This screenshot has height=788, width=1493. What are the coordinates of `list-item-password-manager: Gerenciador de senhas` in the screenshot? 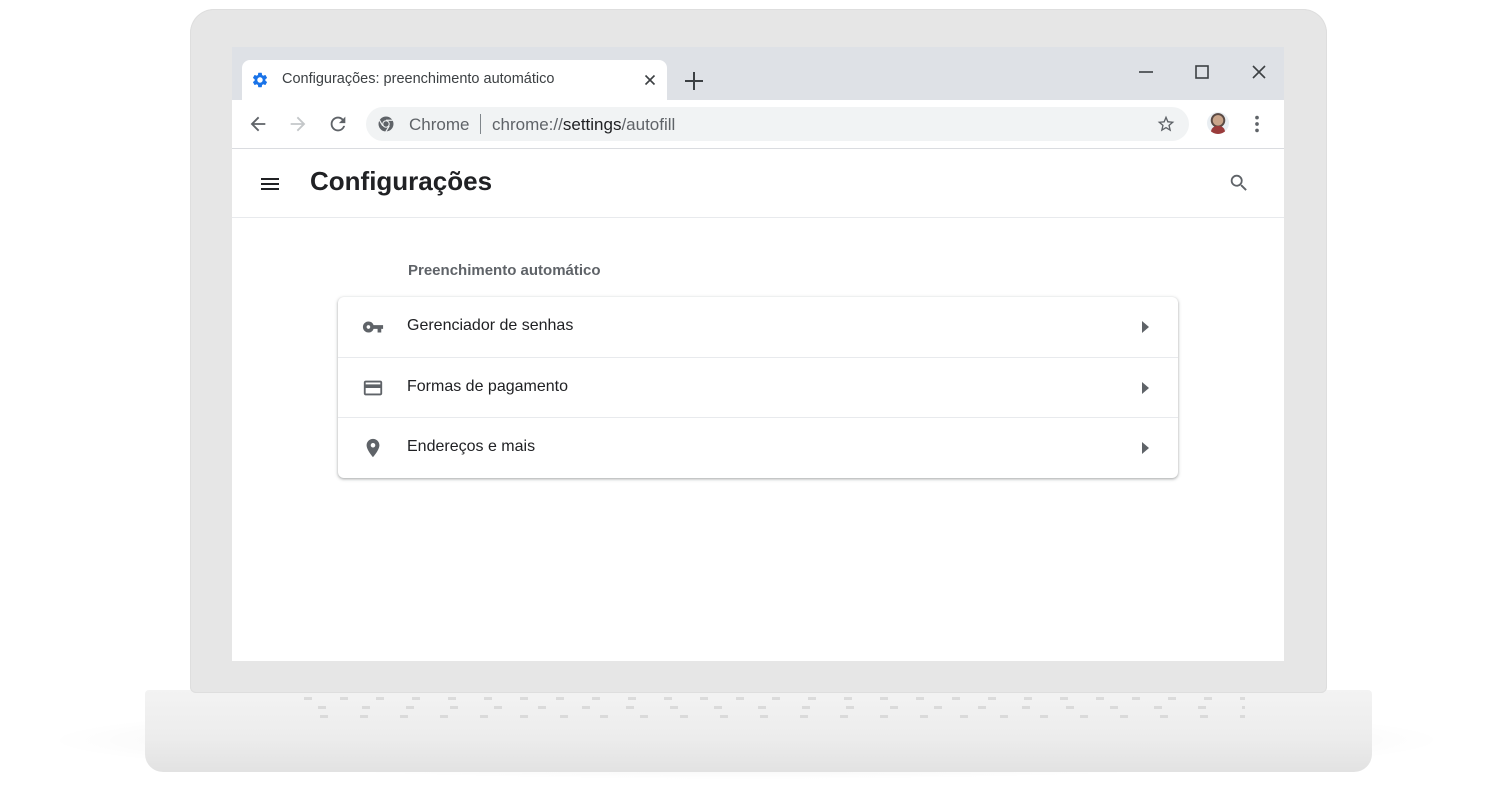 It's located at (758, 327).